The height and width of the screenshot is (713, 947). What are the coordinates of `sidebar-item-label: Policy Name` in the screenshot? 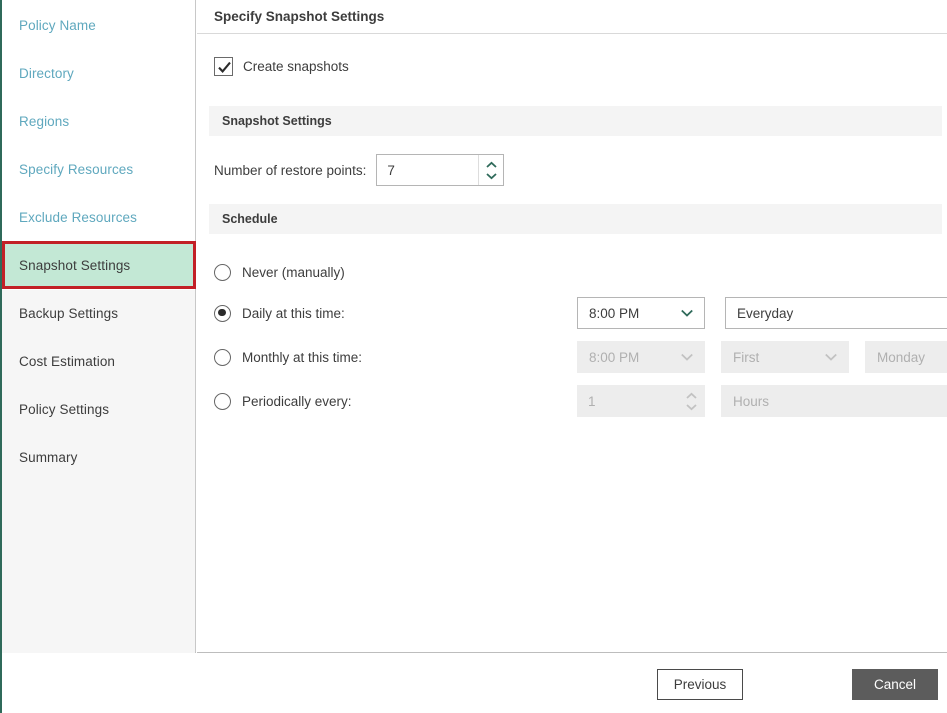 It's located at (57, 25).